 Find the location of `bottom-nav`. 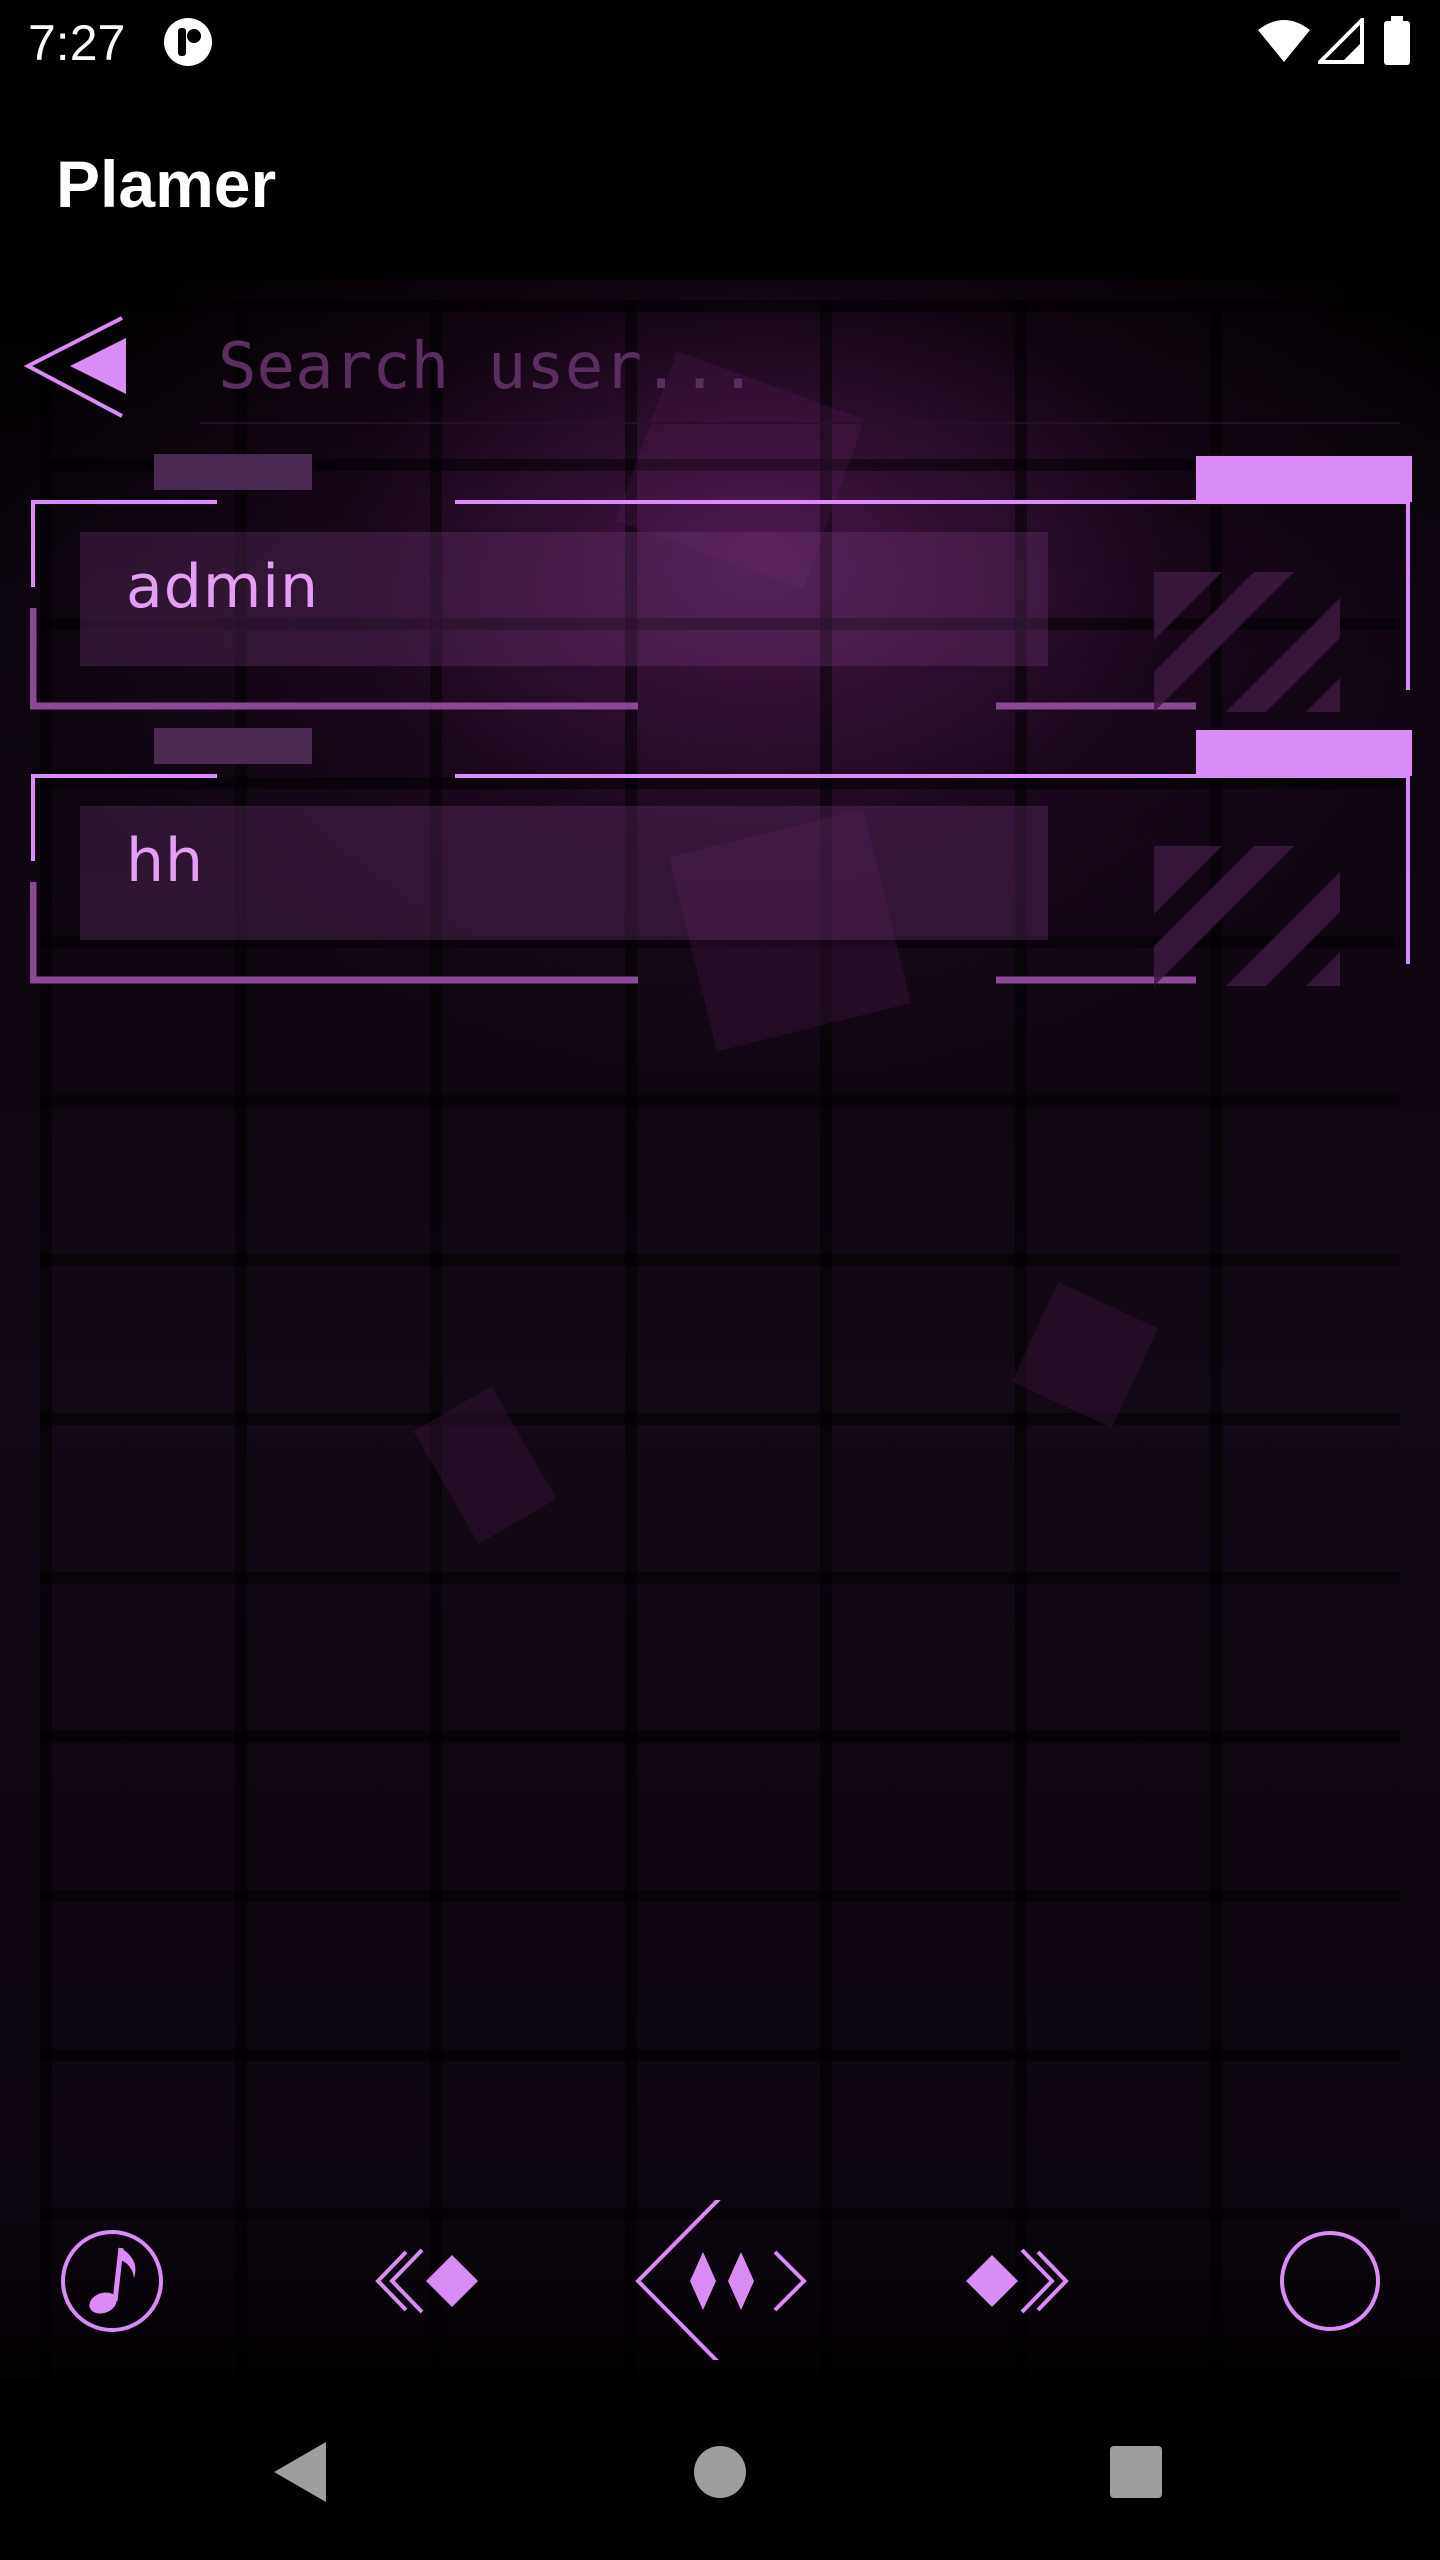

bottom-nav is located at coordinates (720, 2280).